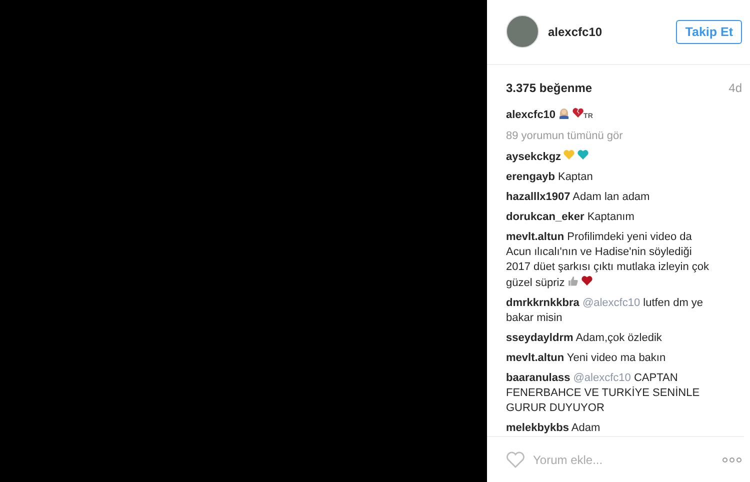 This screenshot has height=482, width=750. What do you see at coordinates (550, 177) in the screenshot?
I see `comment: erengayb Kaptan` at bounding box center [550, 177].